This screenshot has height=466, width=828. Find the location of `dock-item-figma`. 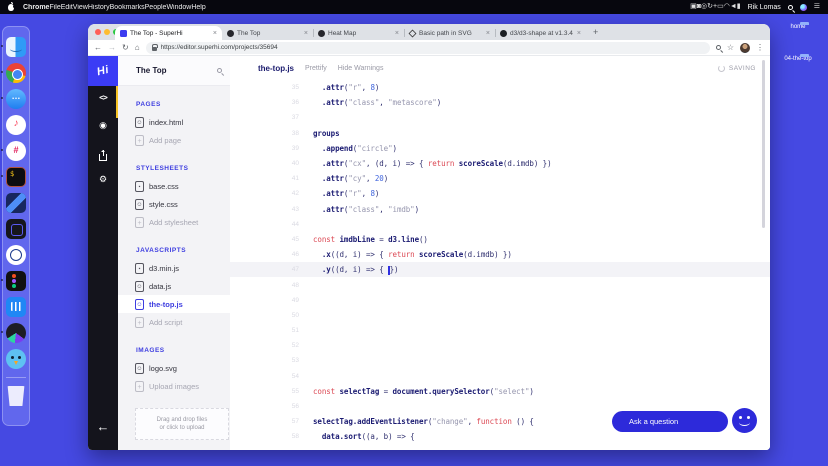

dock-item-figma is located at coordinates (13, 281).